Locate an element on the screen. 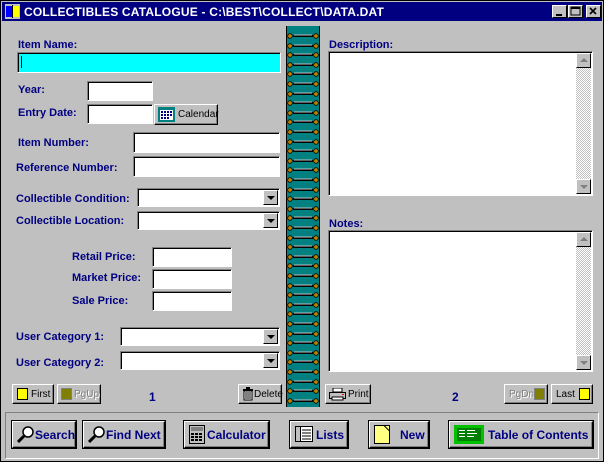  description-scrollbar is located at coordinates (583, 123).